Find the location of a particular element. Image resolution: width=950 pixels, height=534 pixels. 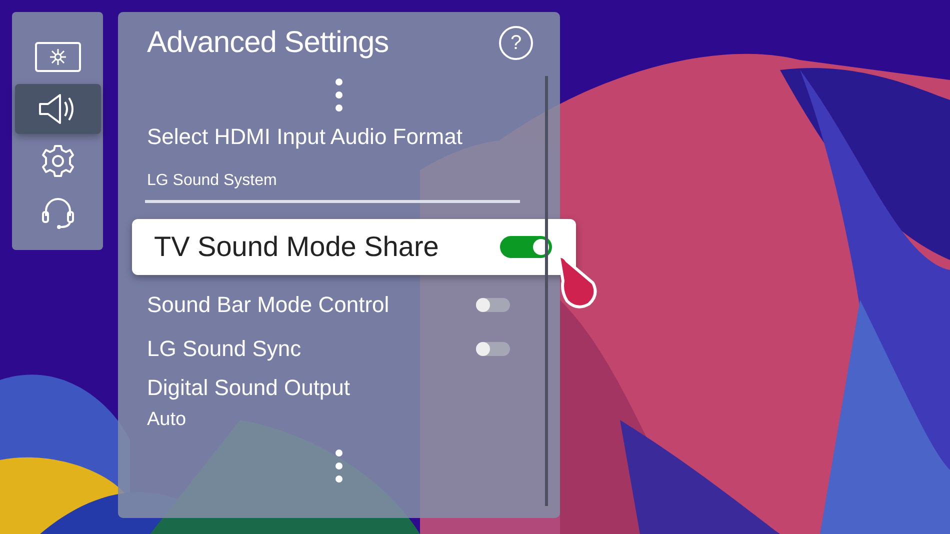

item-label: TV Sound Mode Share is located at coordinates (296, 247).